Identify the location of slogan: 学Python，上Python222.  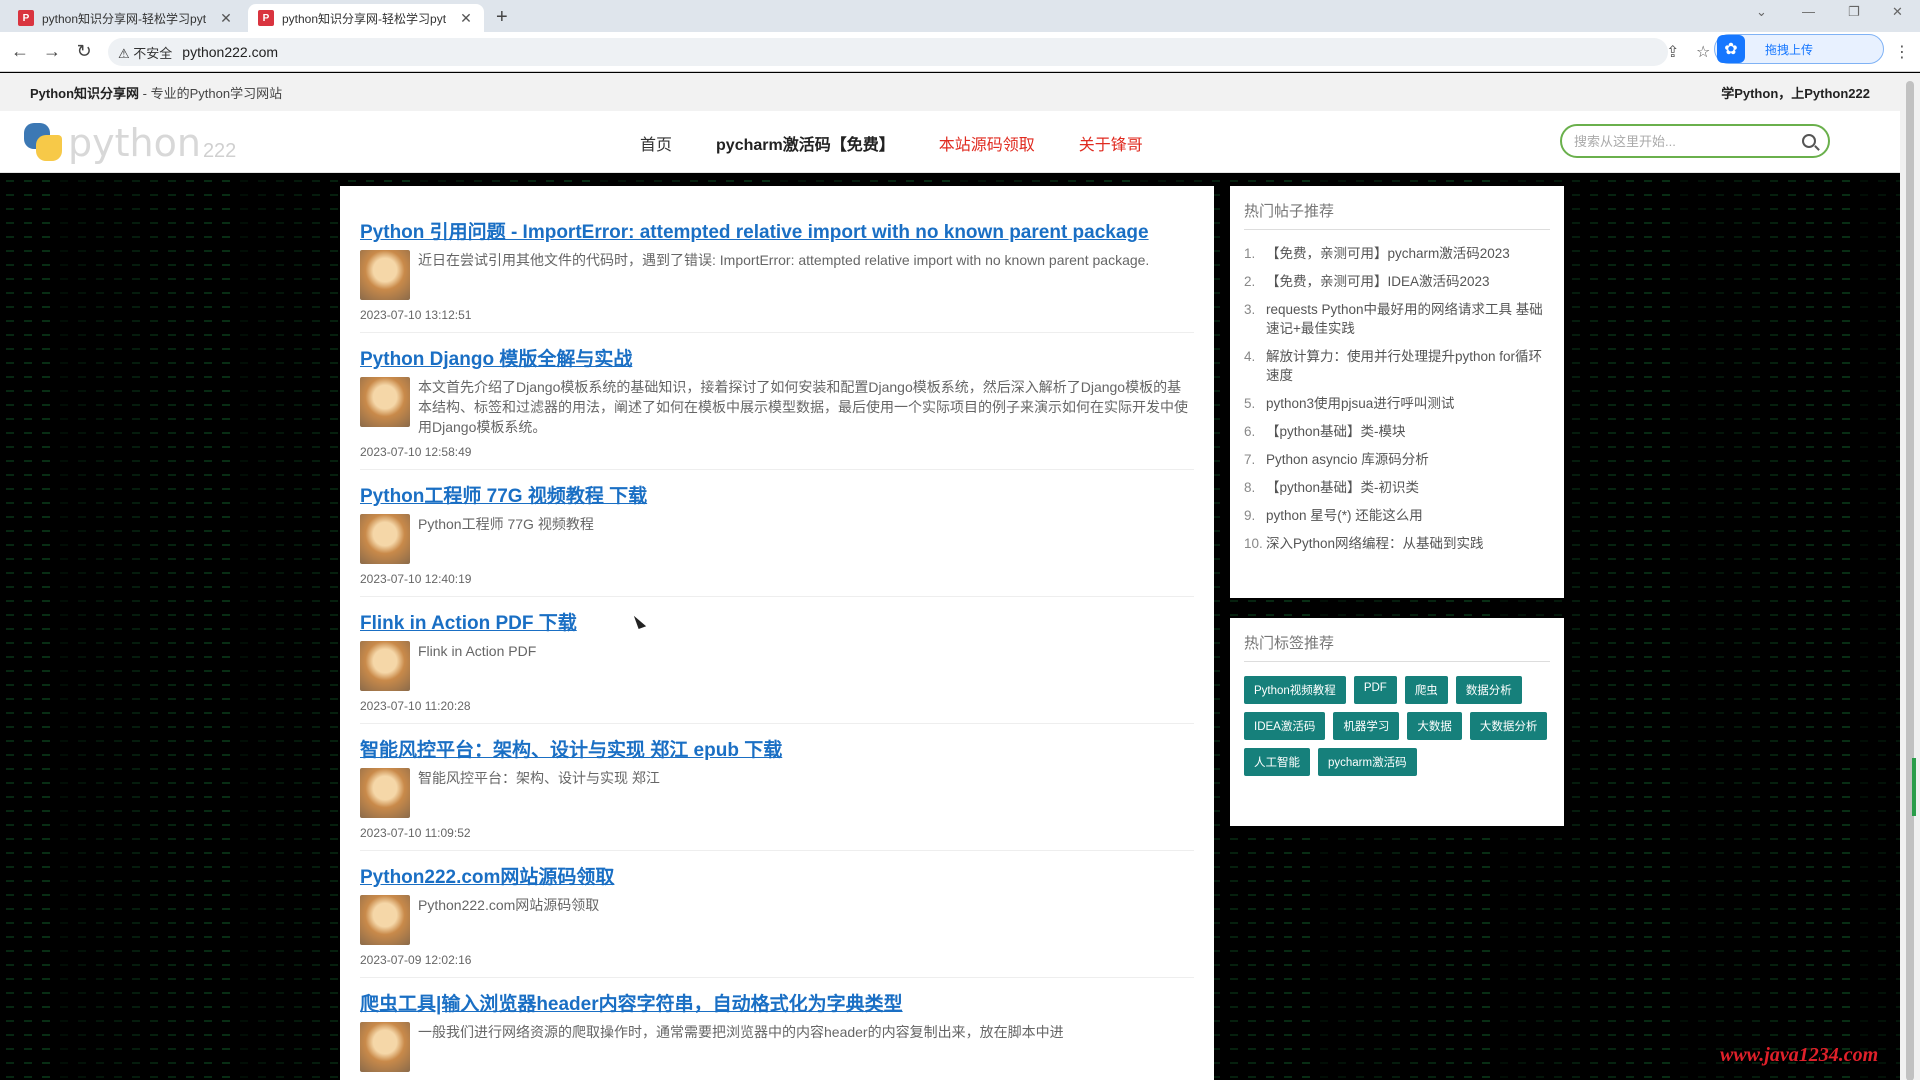
(1795, 93).